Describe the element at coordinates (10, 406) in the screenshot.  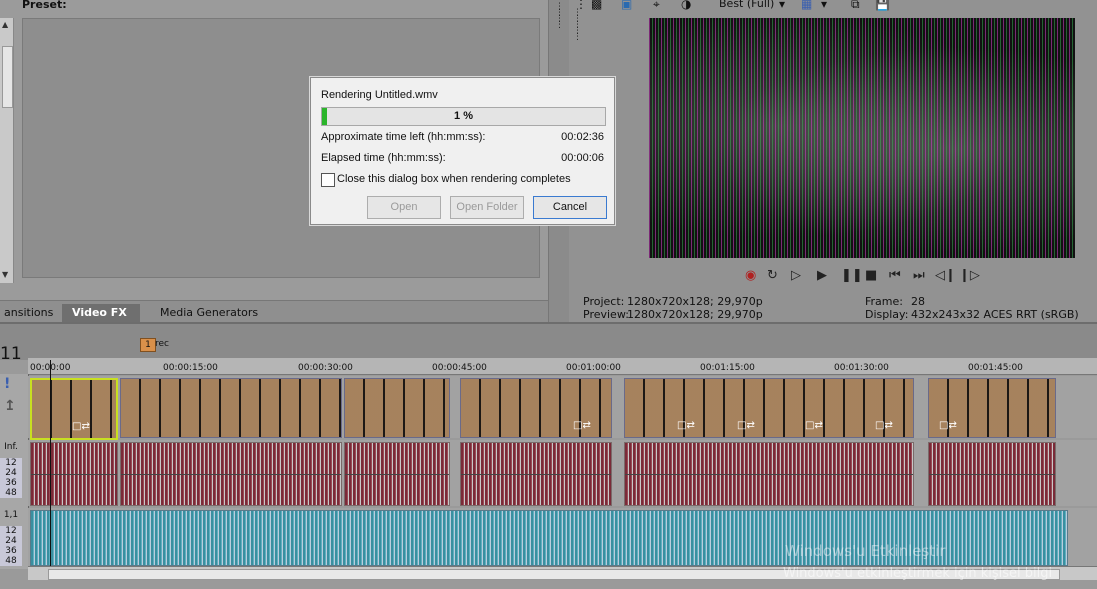
I see `track-motion-icon: ↥` at that location.